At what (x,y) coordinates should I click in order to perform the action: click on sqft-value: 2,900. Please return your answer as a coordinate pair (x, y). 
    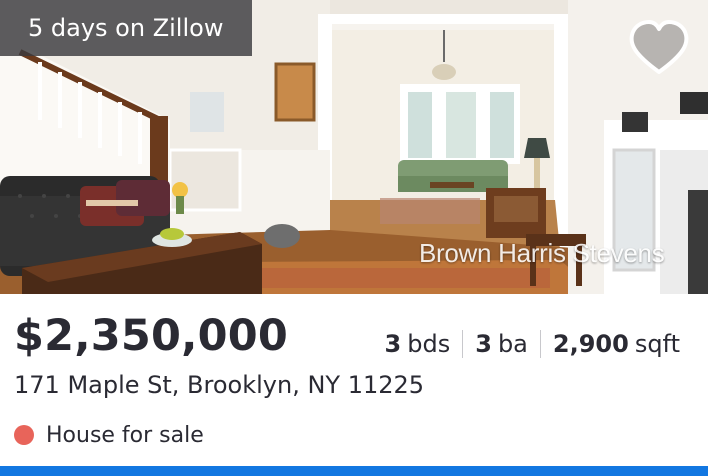
    Looking at the image, I should click on (590, 344).